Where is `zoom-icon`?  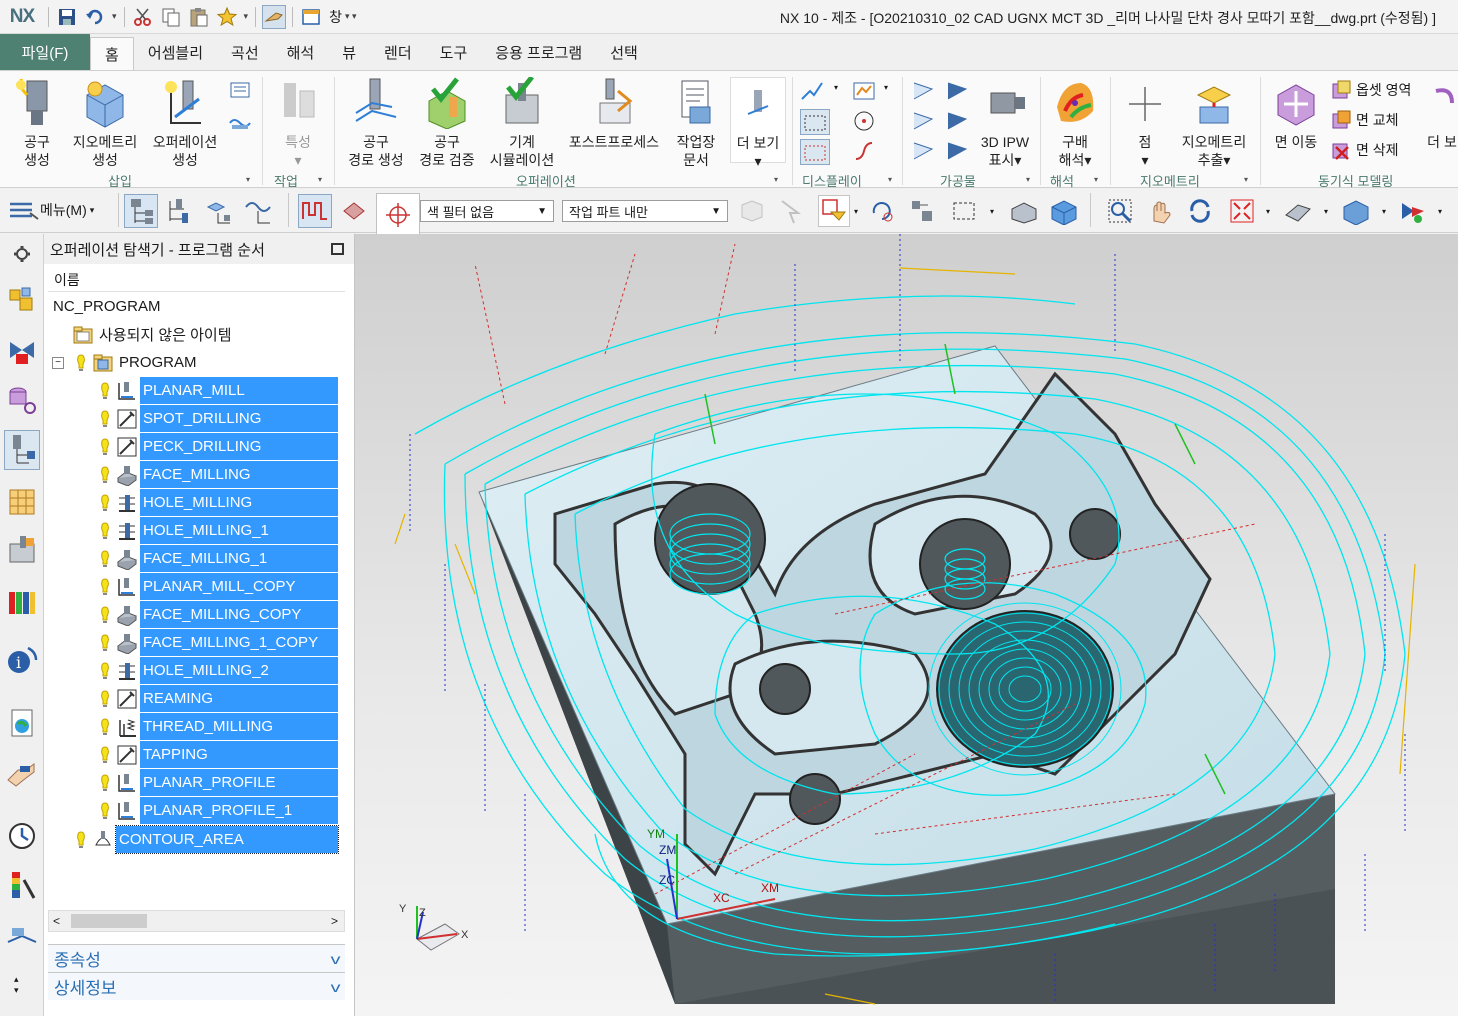
zoom-icon is located at coordinates (1120, 211).